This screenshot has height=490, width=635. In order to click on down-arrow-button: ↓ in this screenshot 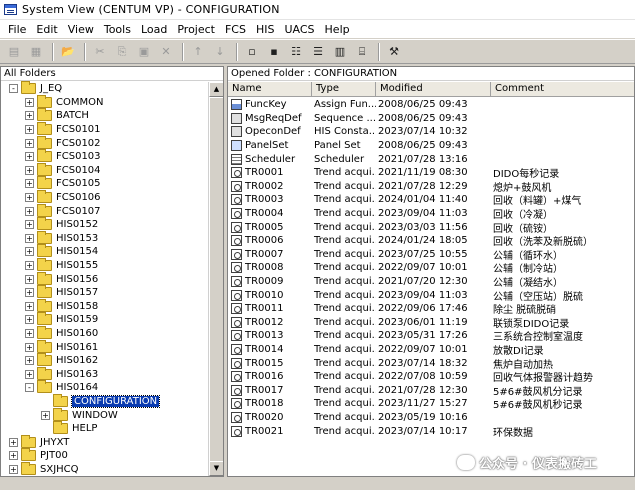, I will do `click(220, 51)`.